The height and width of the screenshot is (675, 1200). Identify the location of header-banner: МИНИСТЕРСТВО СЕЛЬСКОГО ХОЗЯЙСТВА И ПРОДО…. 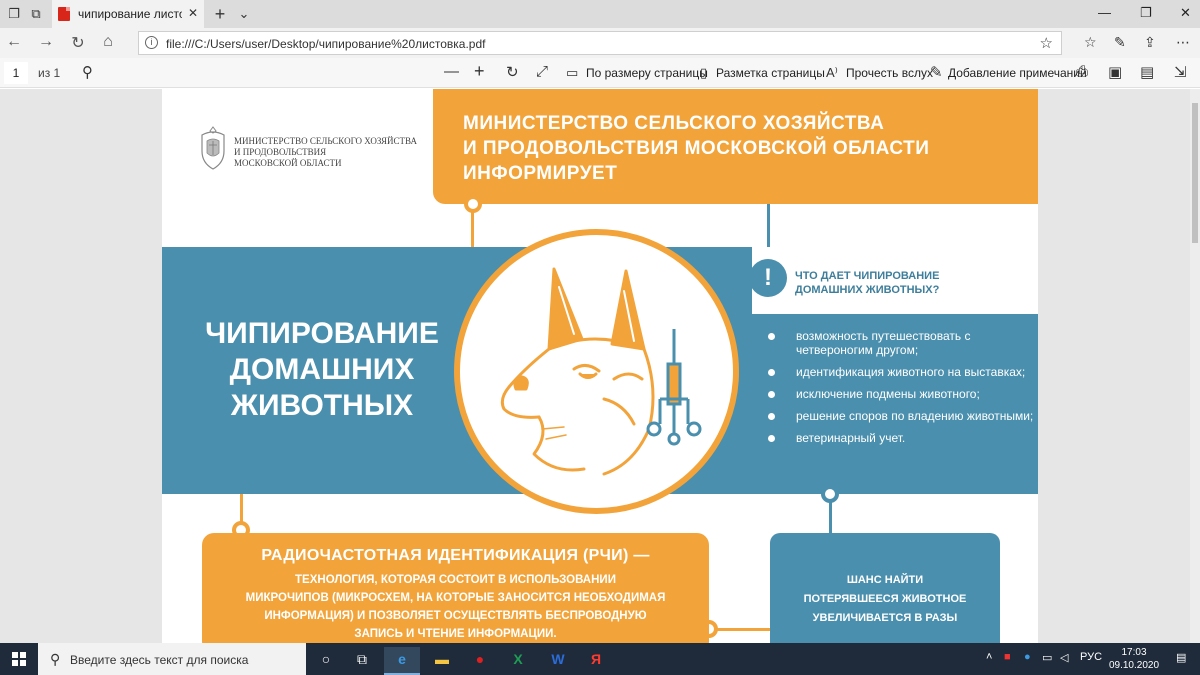
(735, 146).